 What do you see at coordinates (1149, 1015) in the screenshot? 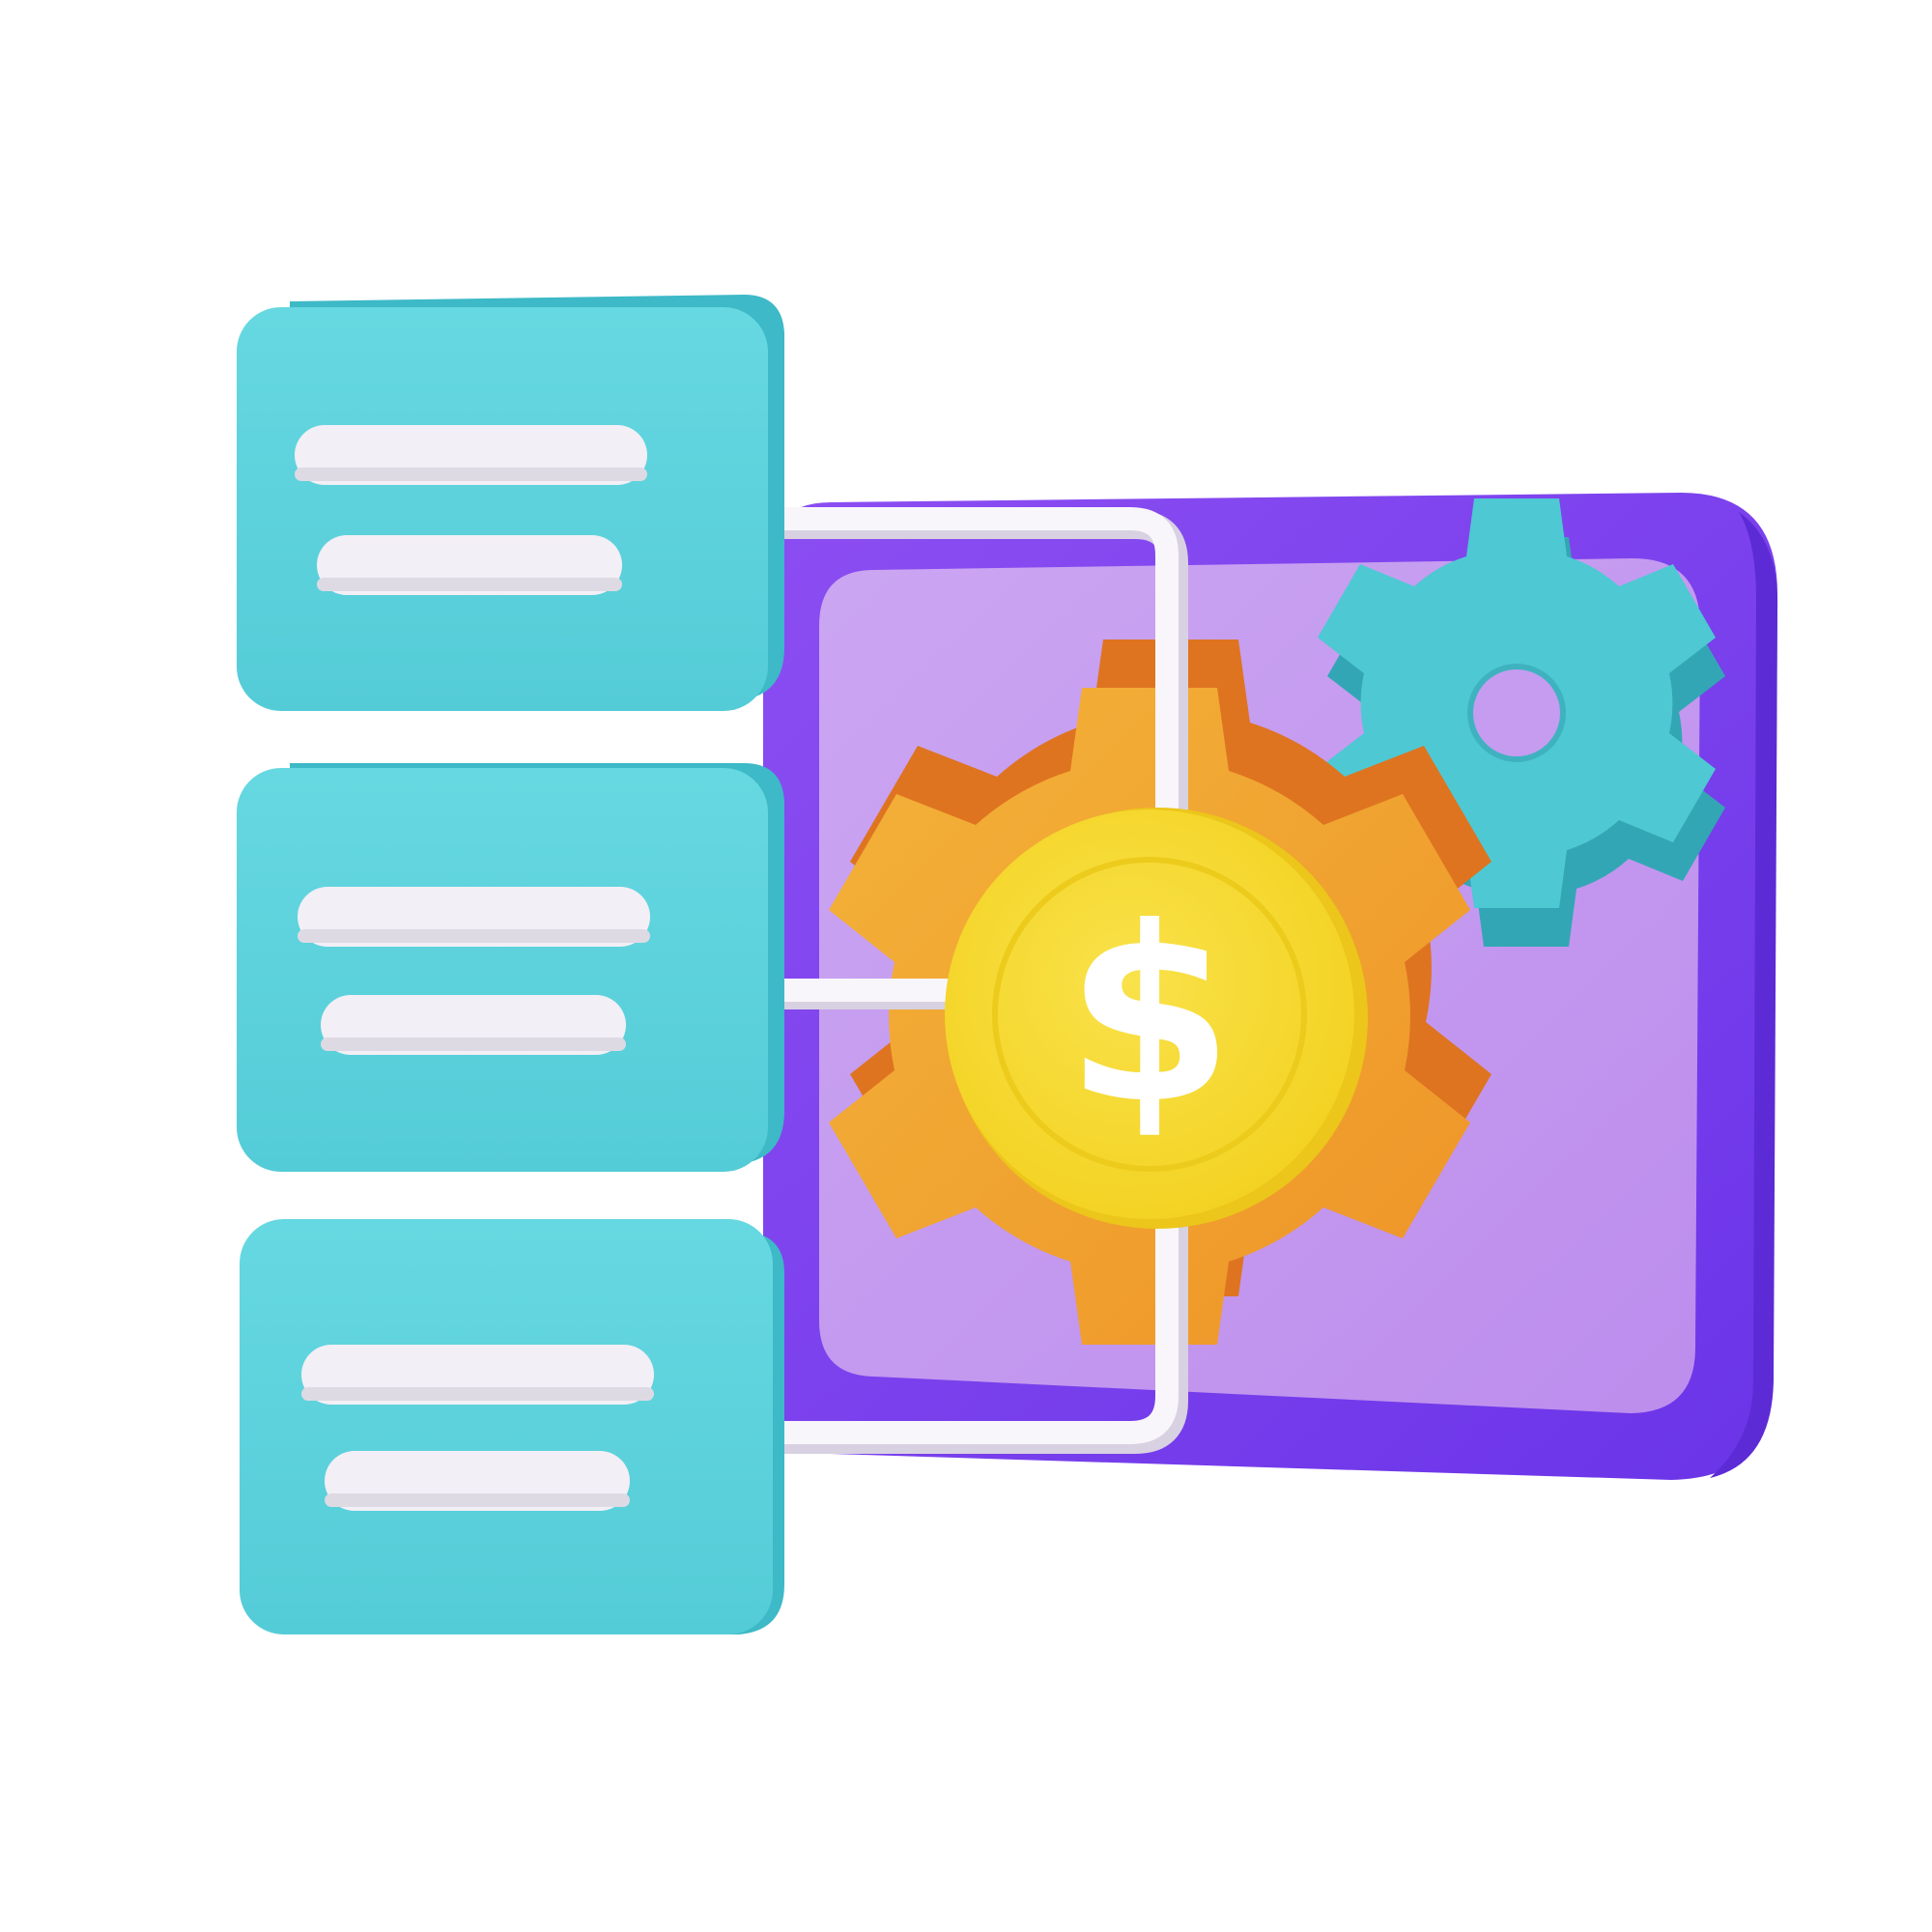
I see `coin-dollar-symbol: $` at bounding box center [1149, 1015].